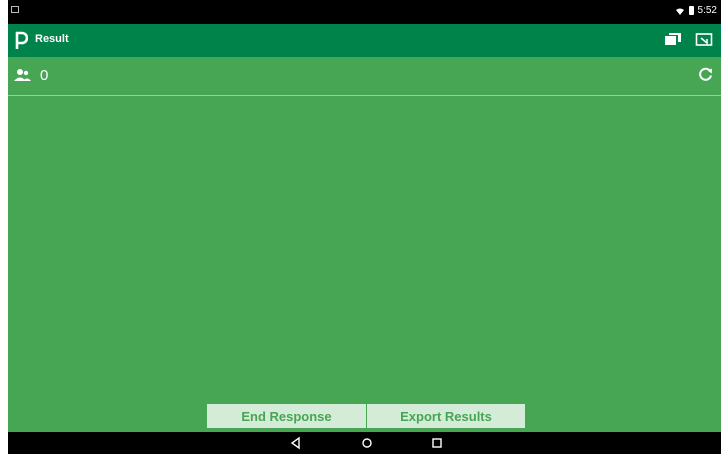 Image resolution: width=721 pixels, height=454 pixels. I want to click on battery-icon, so click(691, 10).